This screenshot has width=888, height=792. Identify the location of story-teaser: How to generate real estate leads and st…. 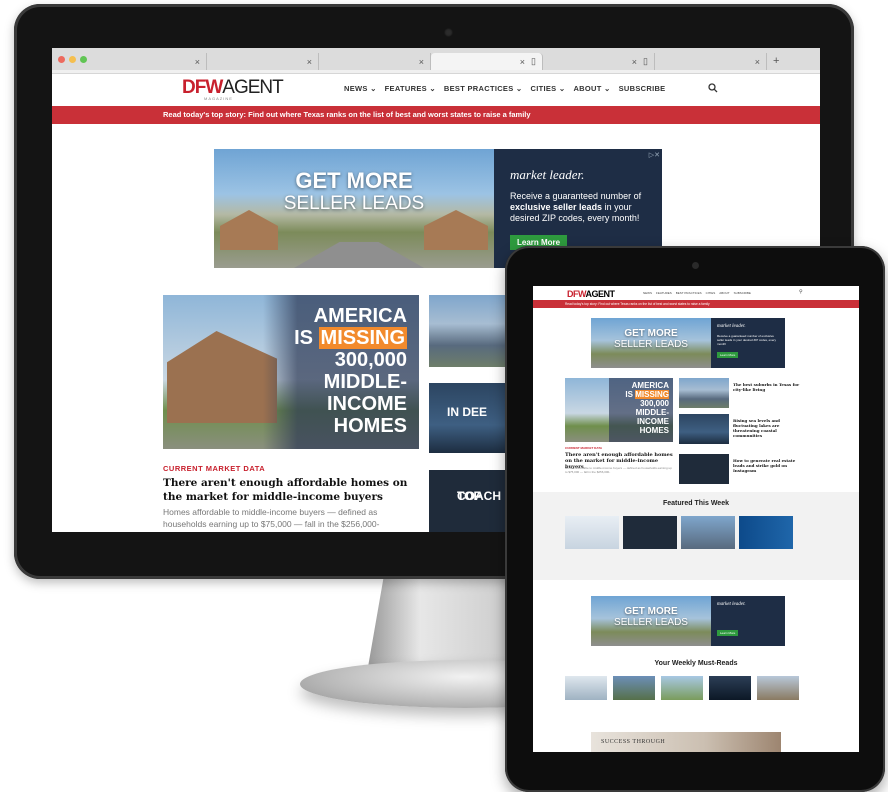
(768, 465).